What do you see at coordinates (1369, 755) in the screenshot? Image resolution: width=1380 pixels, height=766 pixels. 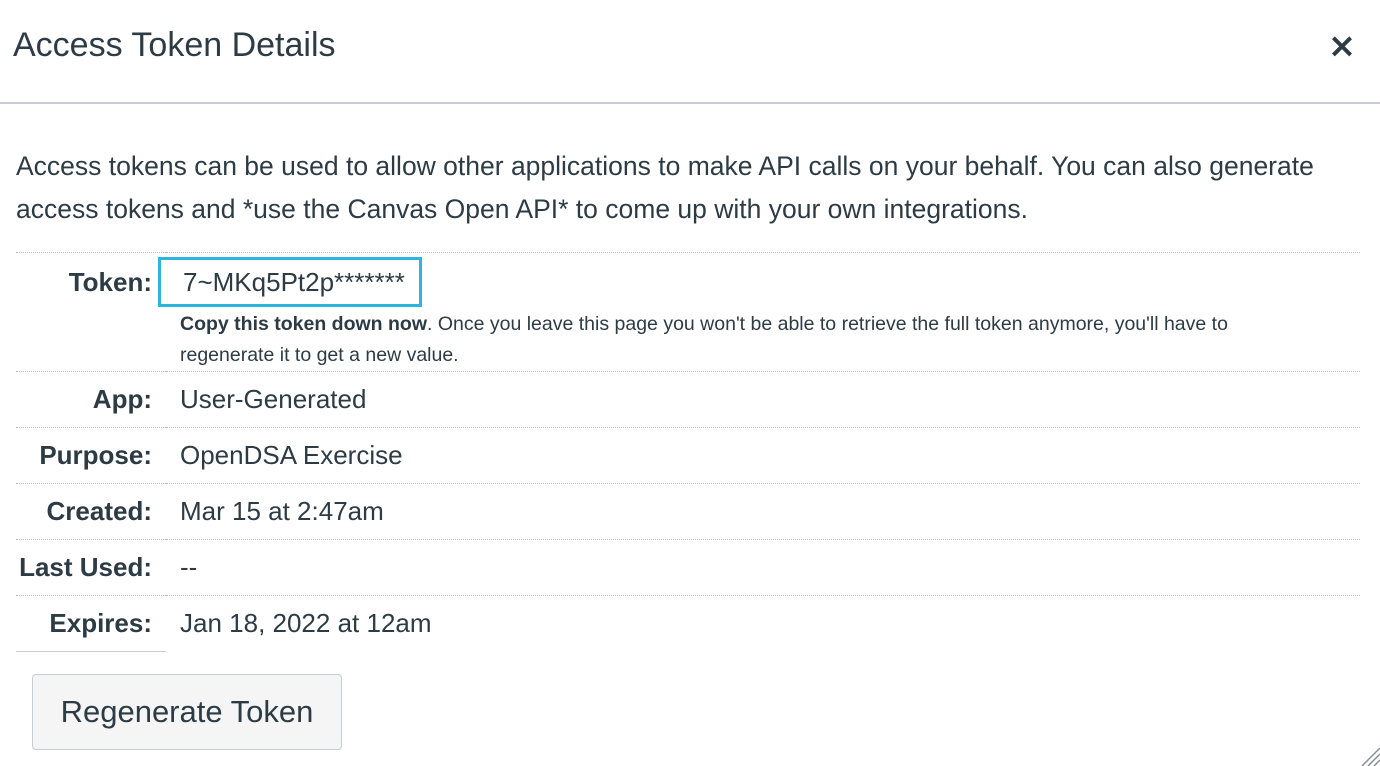 I see `resize-handle-icon` at bounding box center [1369, 755].